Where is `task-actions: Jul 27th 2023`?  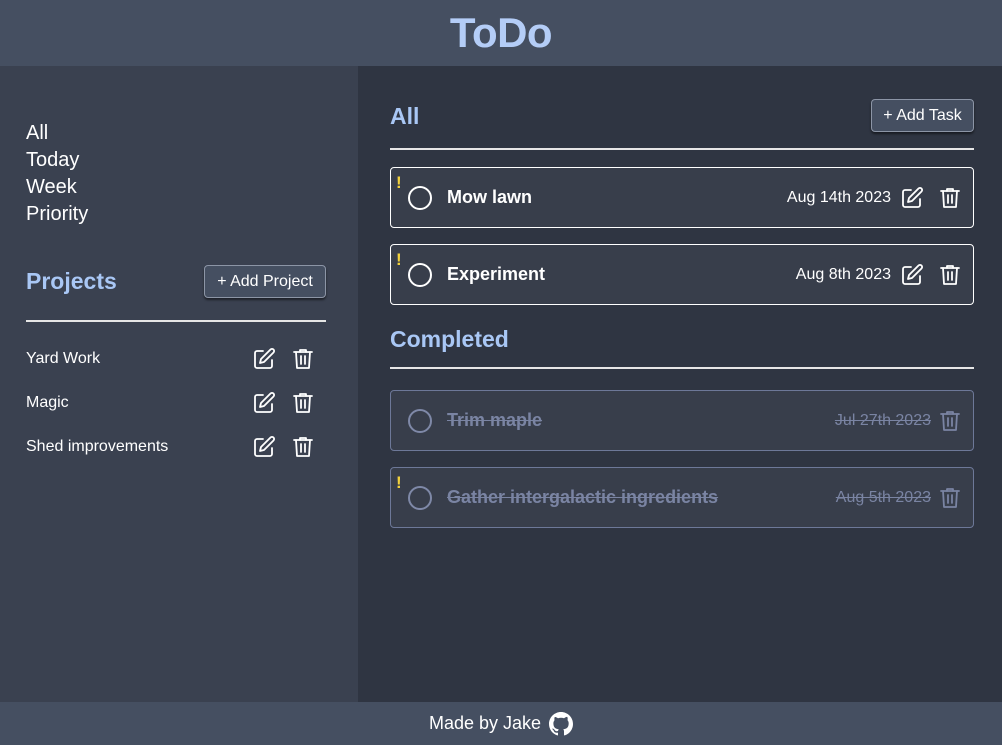 task-actions: Jul 27th 2023 is located at coordinates (899, 421).